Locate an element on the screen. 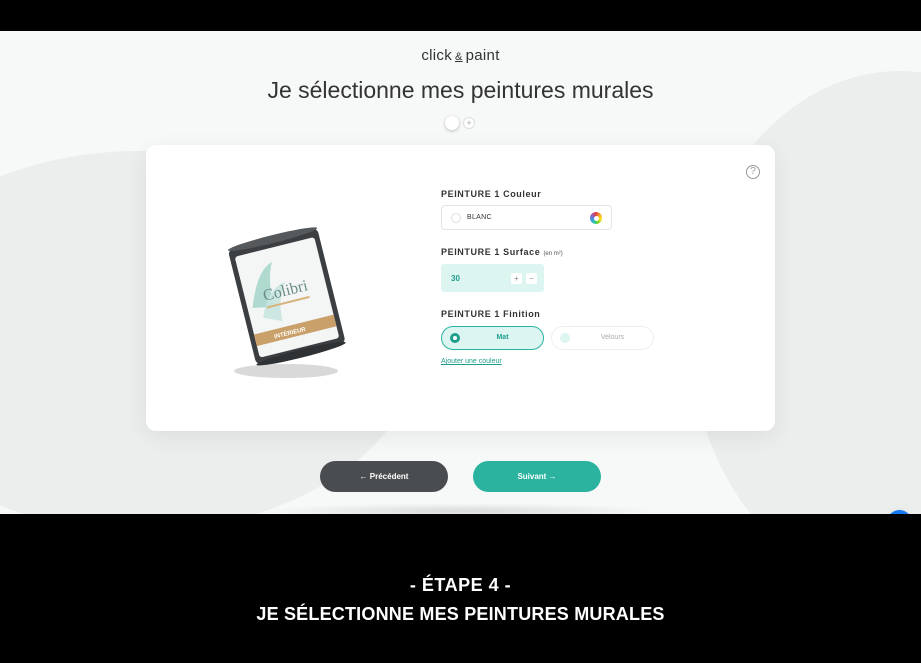 The height and width of the screenshot is (663, 921). radio-selected-icon is located at coordinates (455, 338).